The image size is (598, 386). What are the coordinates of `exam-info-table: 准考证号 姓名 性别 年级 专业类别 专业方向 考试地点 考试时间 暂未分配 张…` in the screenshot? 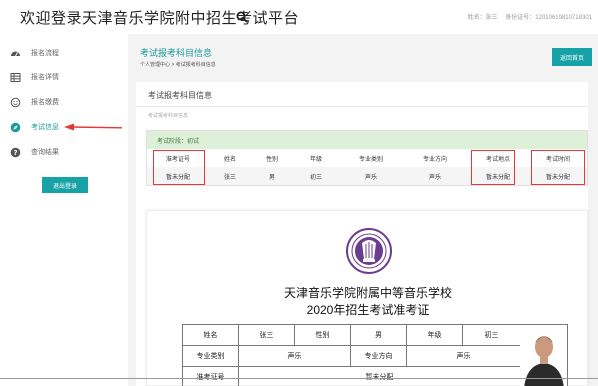 It's located at (367, 167).